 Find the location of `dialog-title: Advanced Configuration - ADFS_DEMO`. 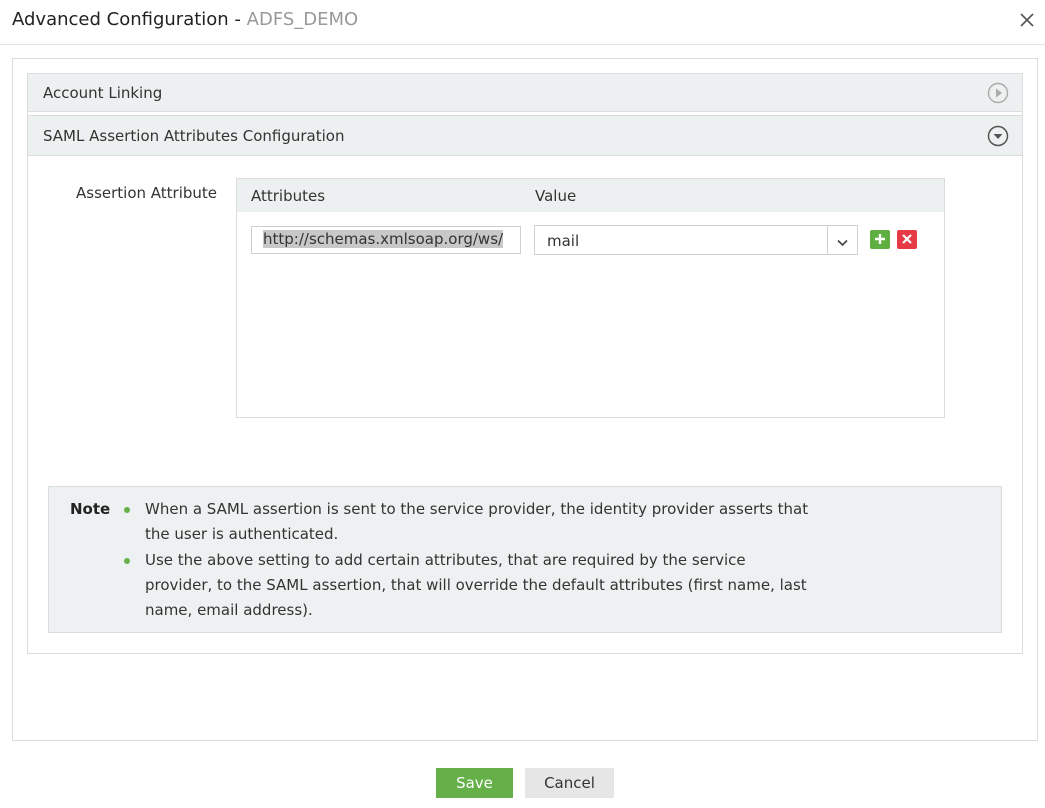

dialog-title: Advanced Configuration - ADFS_DEMO is located at coordinates (185, 19).